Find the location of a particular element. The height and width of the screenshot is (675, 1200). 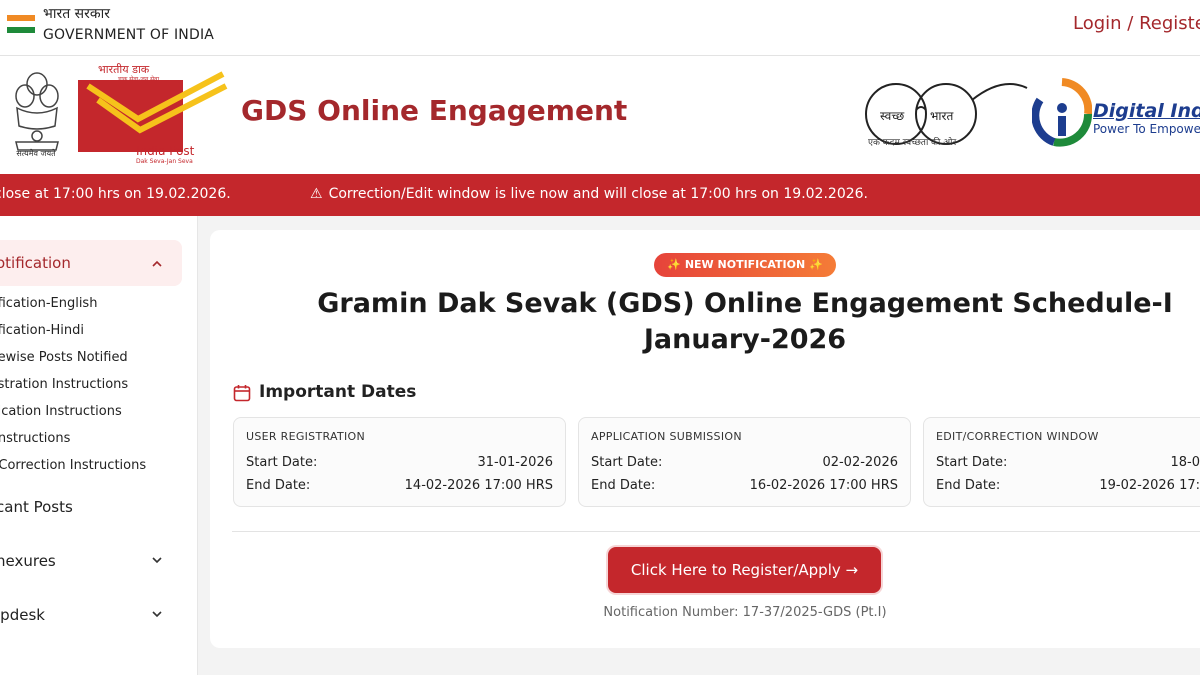

india-post-english-tagline: Dak Seva-Jan Seva is located at coordinates (164, 161).